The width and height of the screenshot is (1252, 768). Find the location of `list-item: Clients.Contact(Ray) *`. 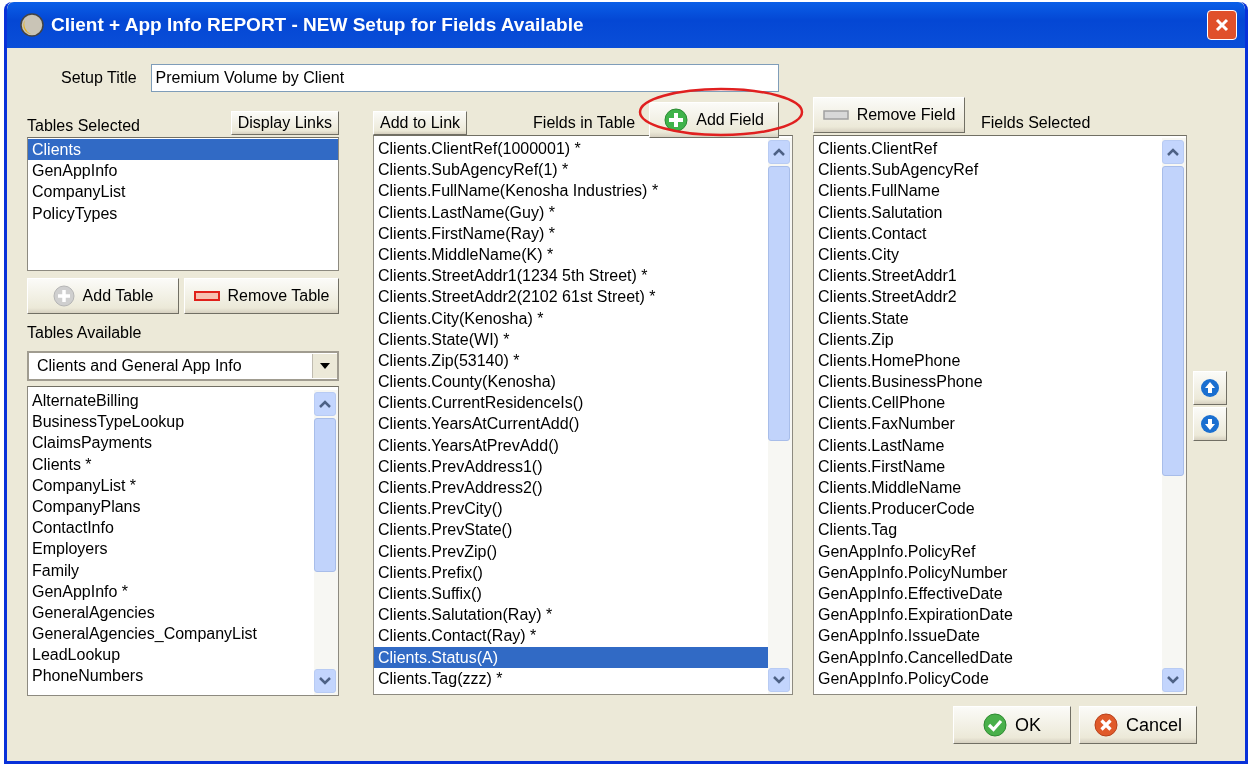

list-item: Clients.Contact(Ray) * is located at coordinates (571, 636).